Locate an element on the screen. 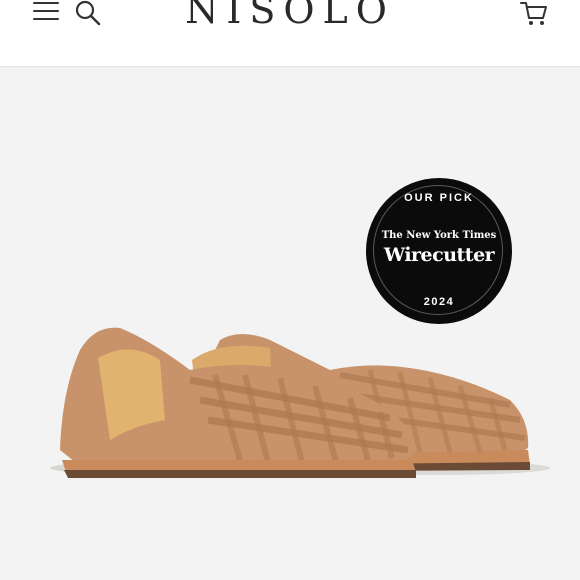 The height and width of the screenshot is (580, 580). brand-logo: NISOLO is located at coordinates (290, 16).